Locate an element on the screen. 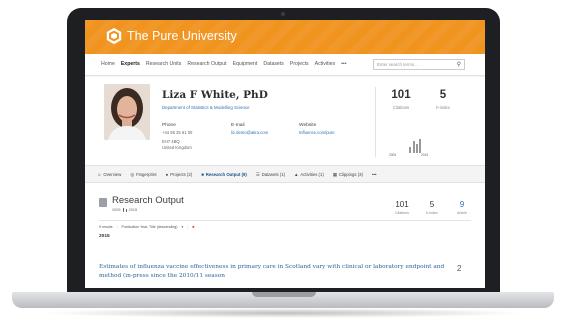 This screenshot has height=330, width=566. tab-label: Datasets (1) is located at coordinates (273, 174).